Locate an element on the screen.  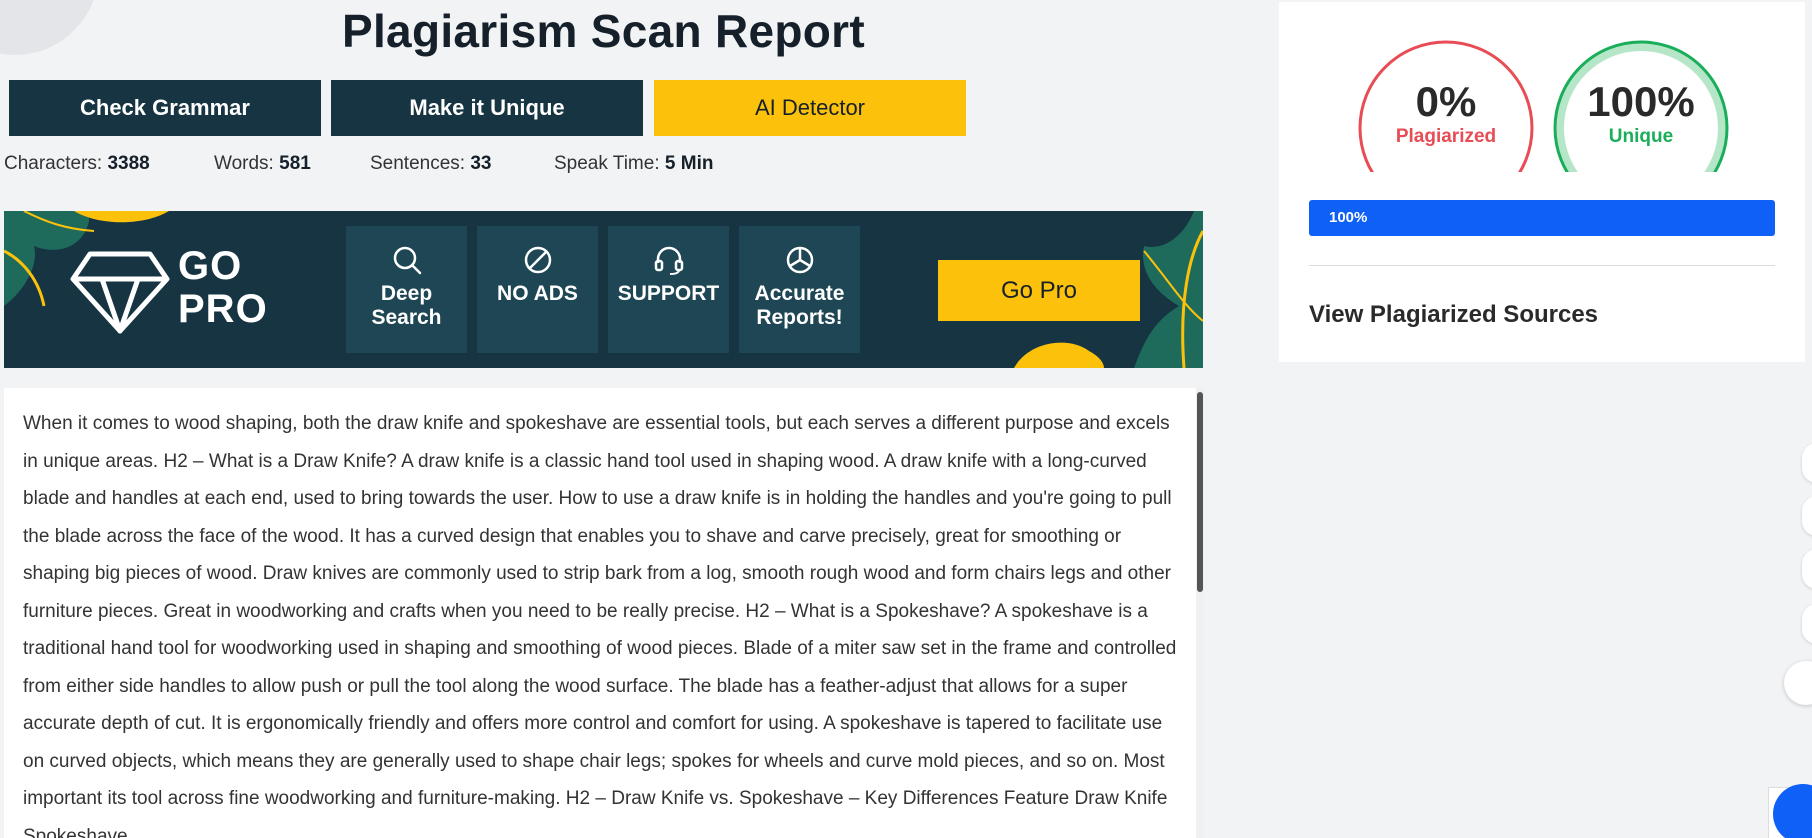
diamond-icon is located at coordinates (120, 292).